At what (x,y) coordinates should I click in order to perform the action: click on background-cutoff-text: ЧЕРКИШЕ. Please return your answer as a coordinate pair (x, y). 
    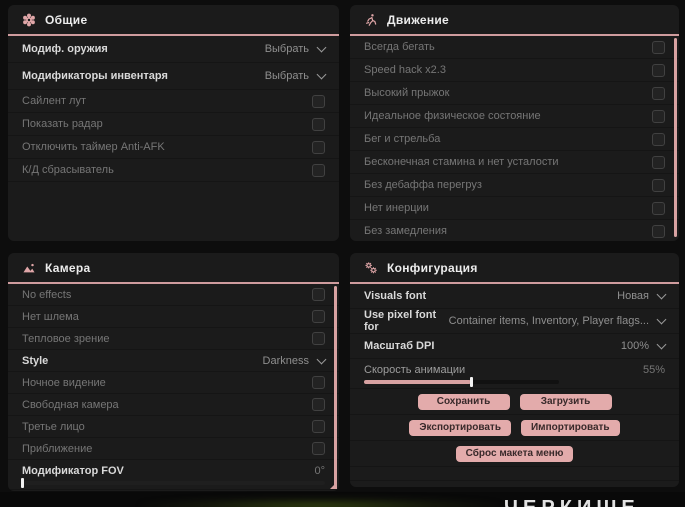
    Looking at the image, I should click on (572, 502).